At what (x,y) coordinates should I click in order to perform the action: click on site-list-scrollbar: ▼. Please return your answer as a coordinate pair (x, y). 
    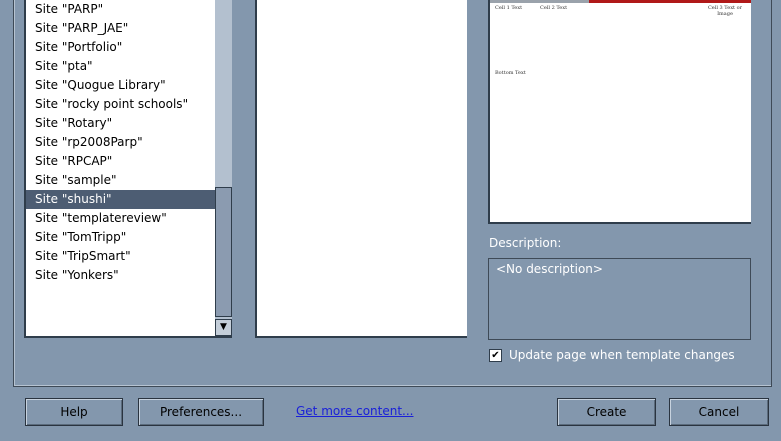
    Looking at the image, I should click on (223, 168).